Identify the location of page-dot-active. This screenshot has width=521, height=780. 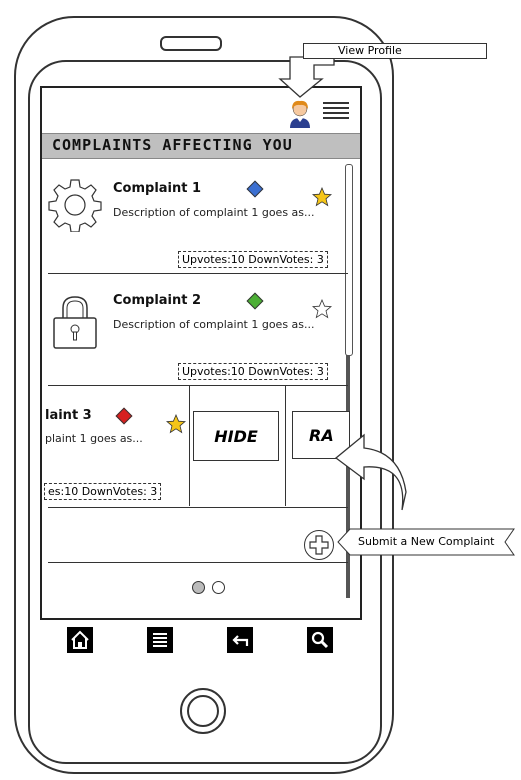
(198, 587).